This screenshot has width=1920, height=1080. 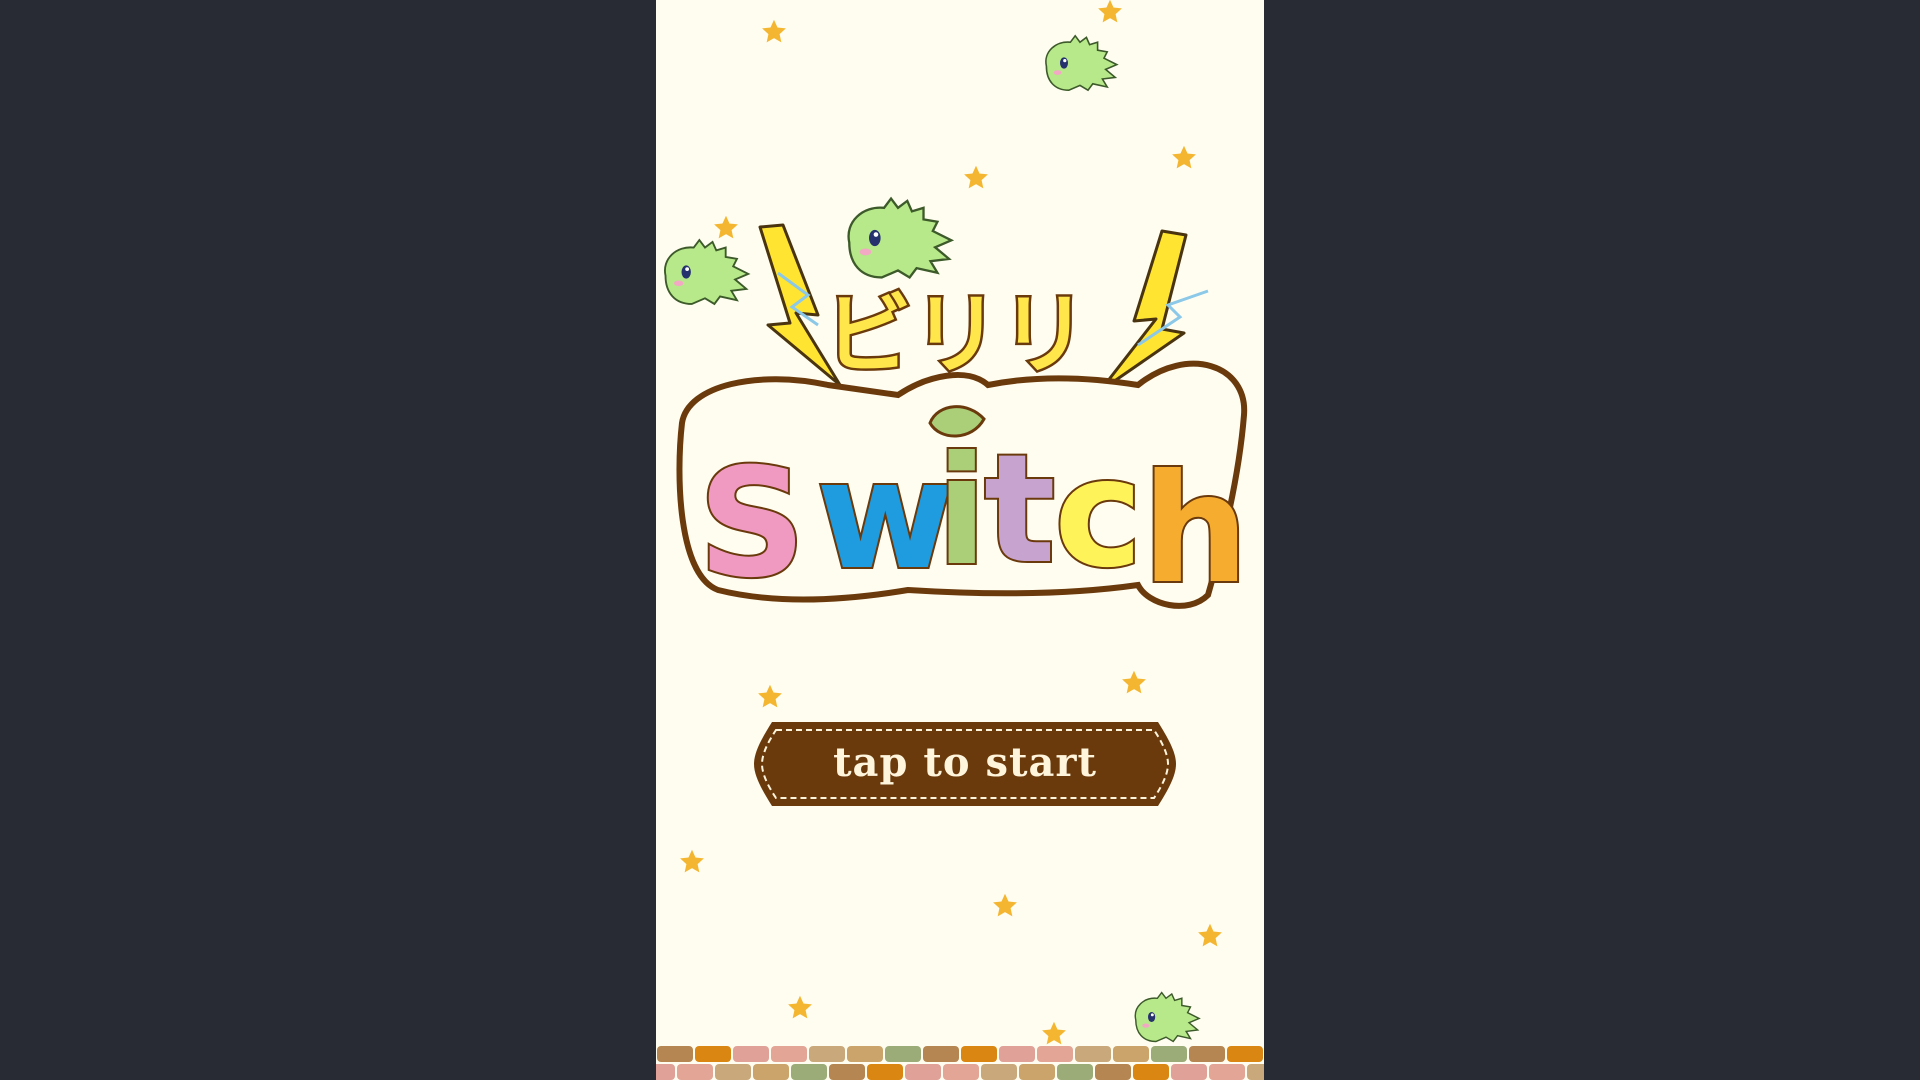 I want to click on title-letter-h: h, so click(x=1195, y=530).